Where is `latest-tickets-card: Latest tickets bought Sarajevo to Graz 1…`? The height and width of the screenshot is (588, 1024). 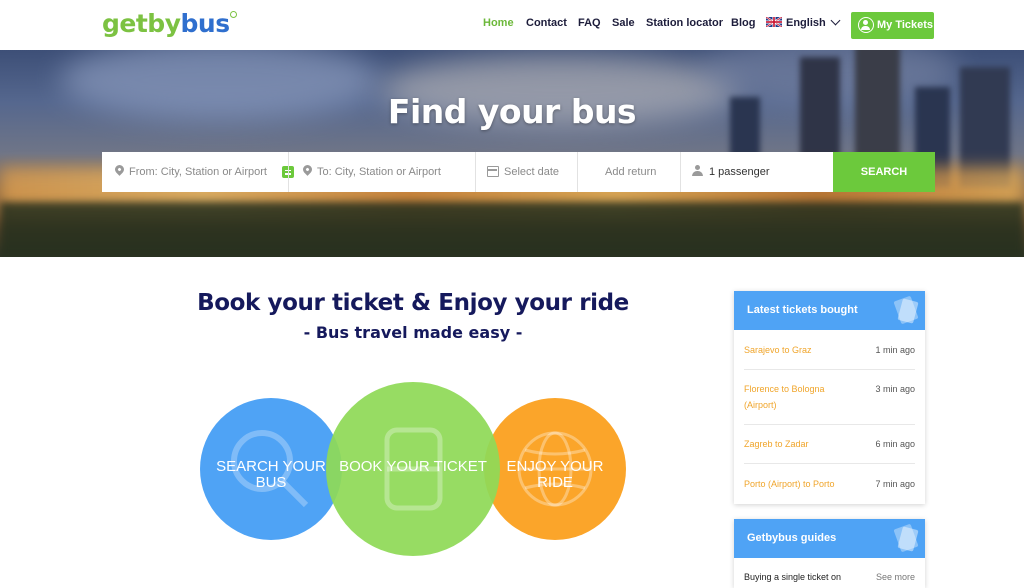
latest-tickets-card: Latest tickets bought Sarajevo to Graz 1… is located at coordinates (829, 397).